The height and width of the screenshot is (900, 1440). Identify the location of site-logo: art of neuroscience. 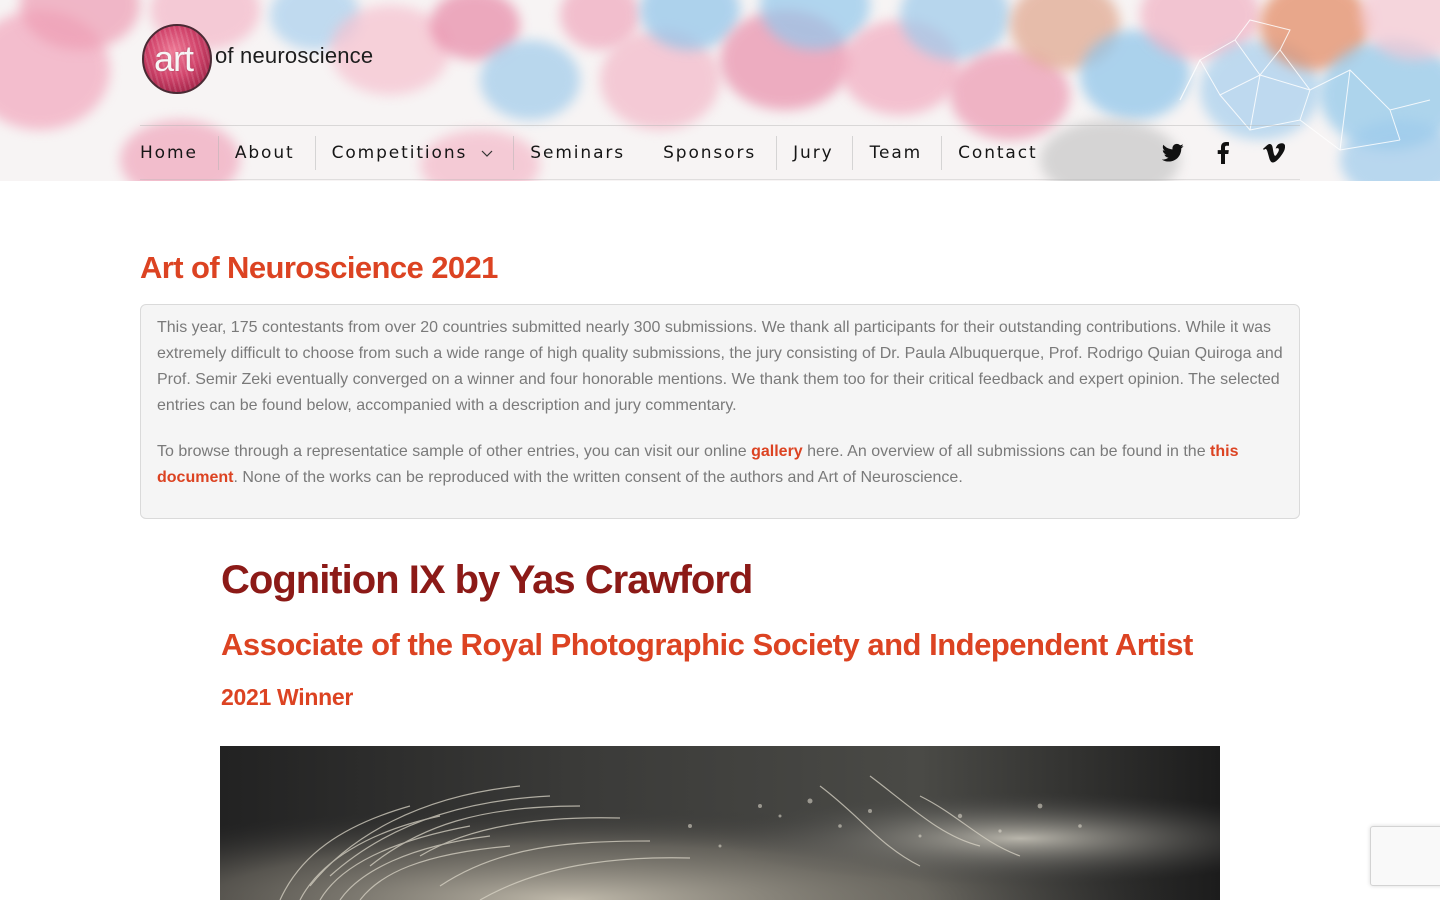
(257, 59).